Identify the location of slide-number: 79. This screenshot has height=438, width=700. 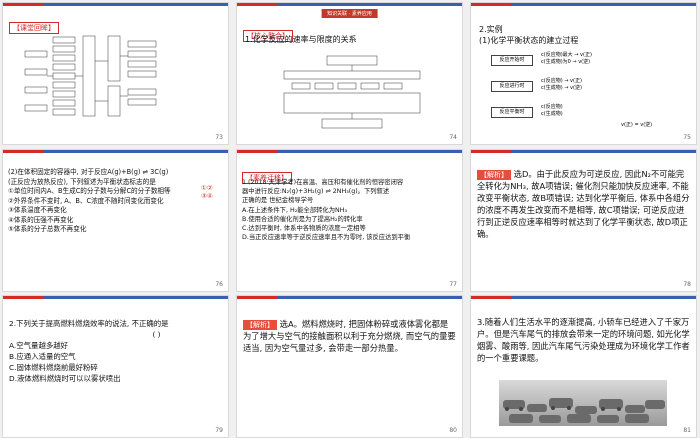
(219, 430).